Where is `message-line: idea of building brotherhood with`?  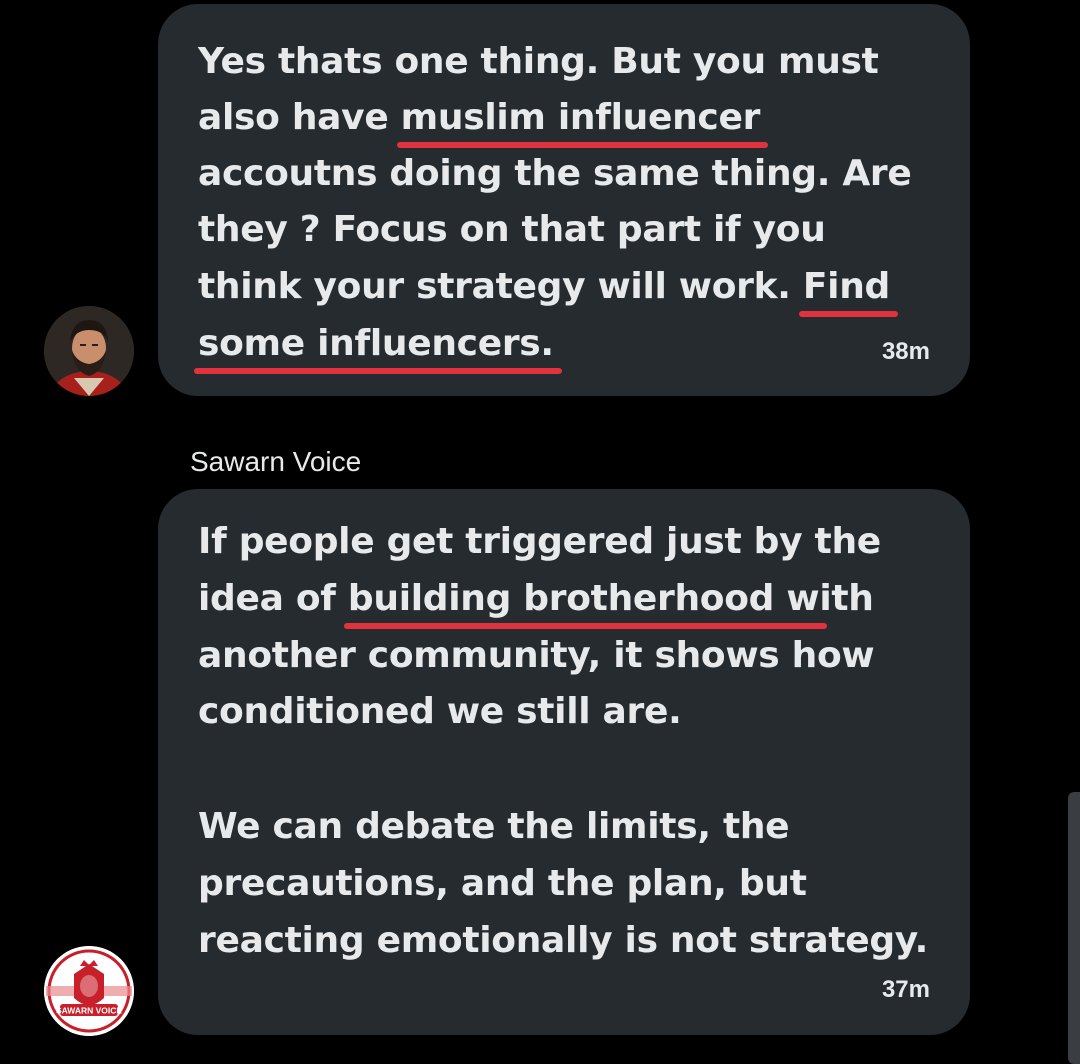 message-line: idea of building brotherhood with is located at coordinates (536, 603).